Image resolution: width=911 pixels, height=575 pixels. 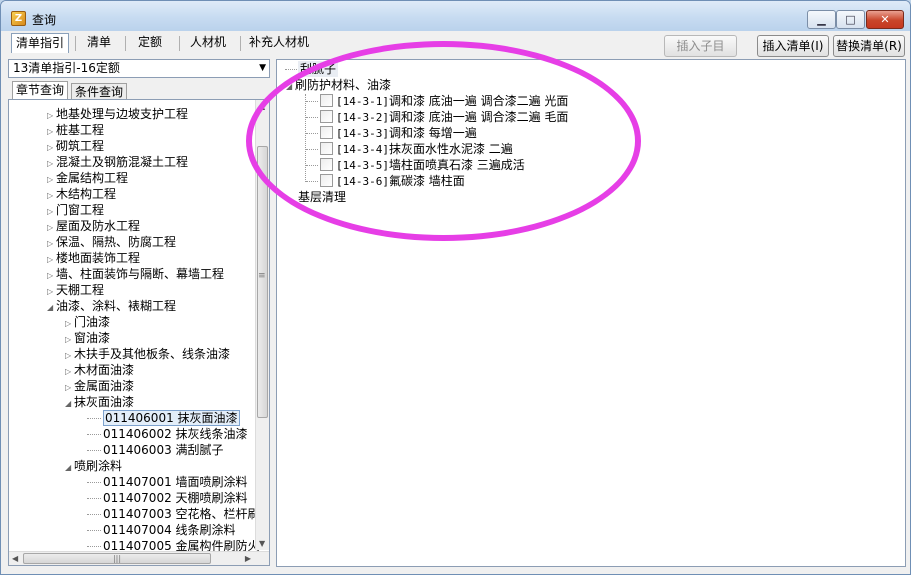 I want to click on tree-item-base-cleaning: 基层清理, so click(x=322, y=197).